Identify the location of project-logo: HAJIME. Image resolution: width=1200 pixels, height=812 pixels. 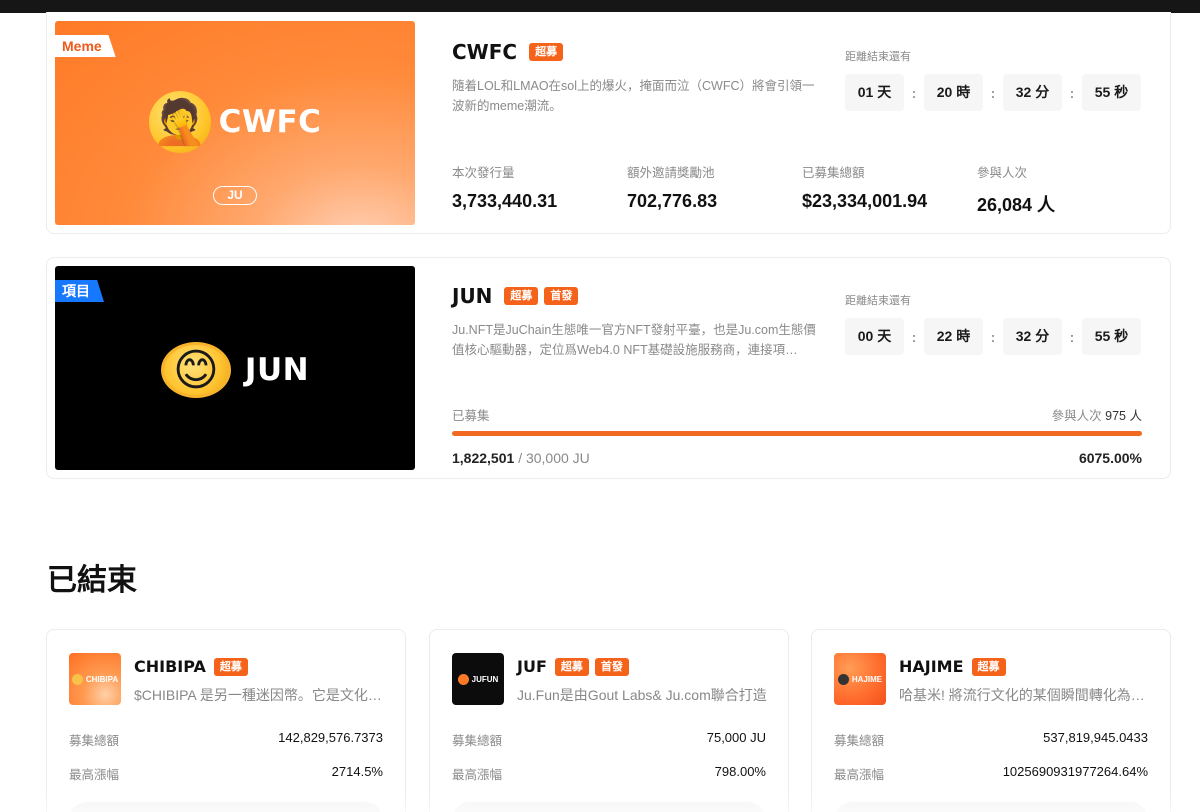
(860, 679).